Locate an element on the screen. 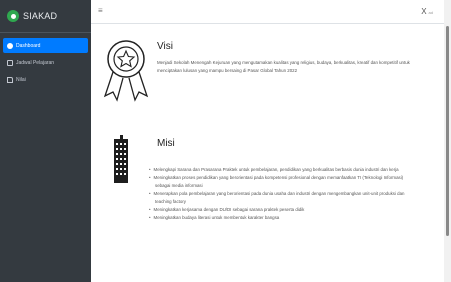  scrollbar-thumb is located at coordinates (447, 131).